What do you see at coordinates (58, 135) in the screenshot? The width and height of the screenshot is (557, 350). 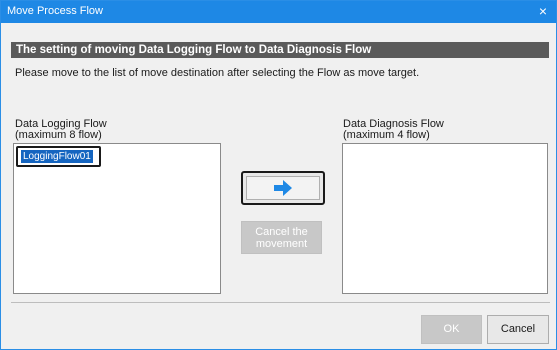 I see `logging-flow-label-max: (maximum 8 flow)` at bounding box center [58, 135].